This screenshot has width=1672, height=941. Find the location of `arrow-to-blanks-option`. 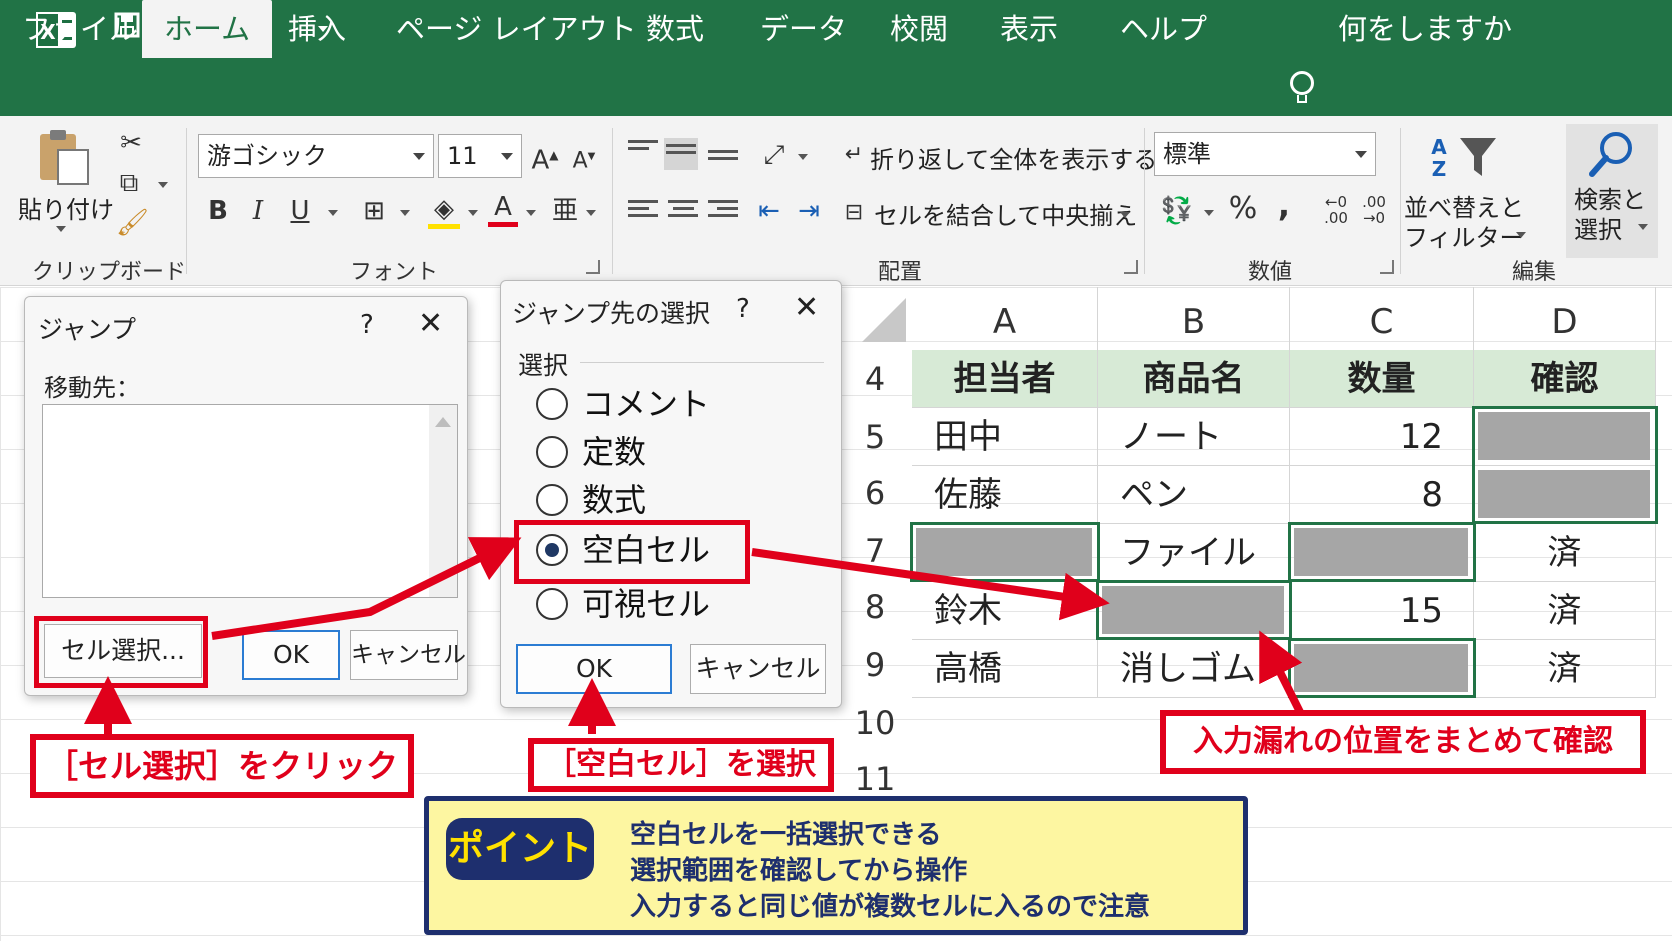

arrow-to-blanks-option is located at coordinates (366, 588).